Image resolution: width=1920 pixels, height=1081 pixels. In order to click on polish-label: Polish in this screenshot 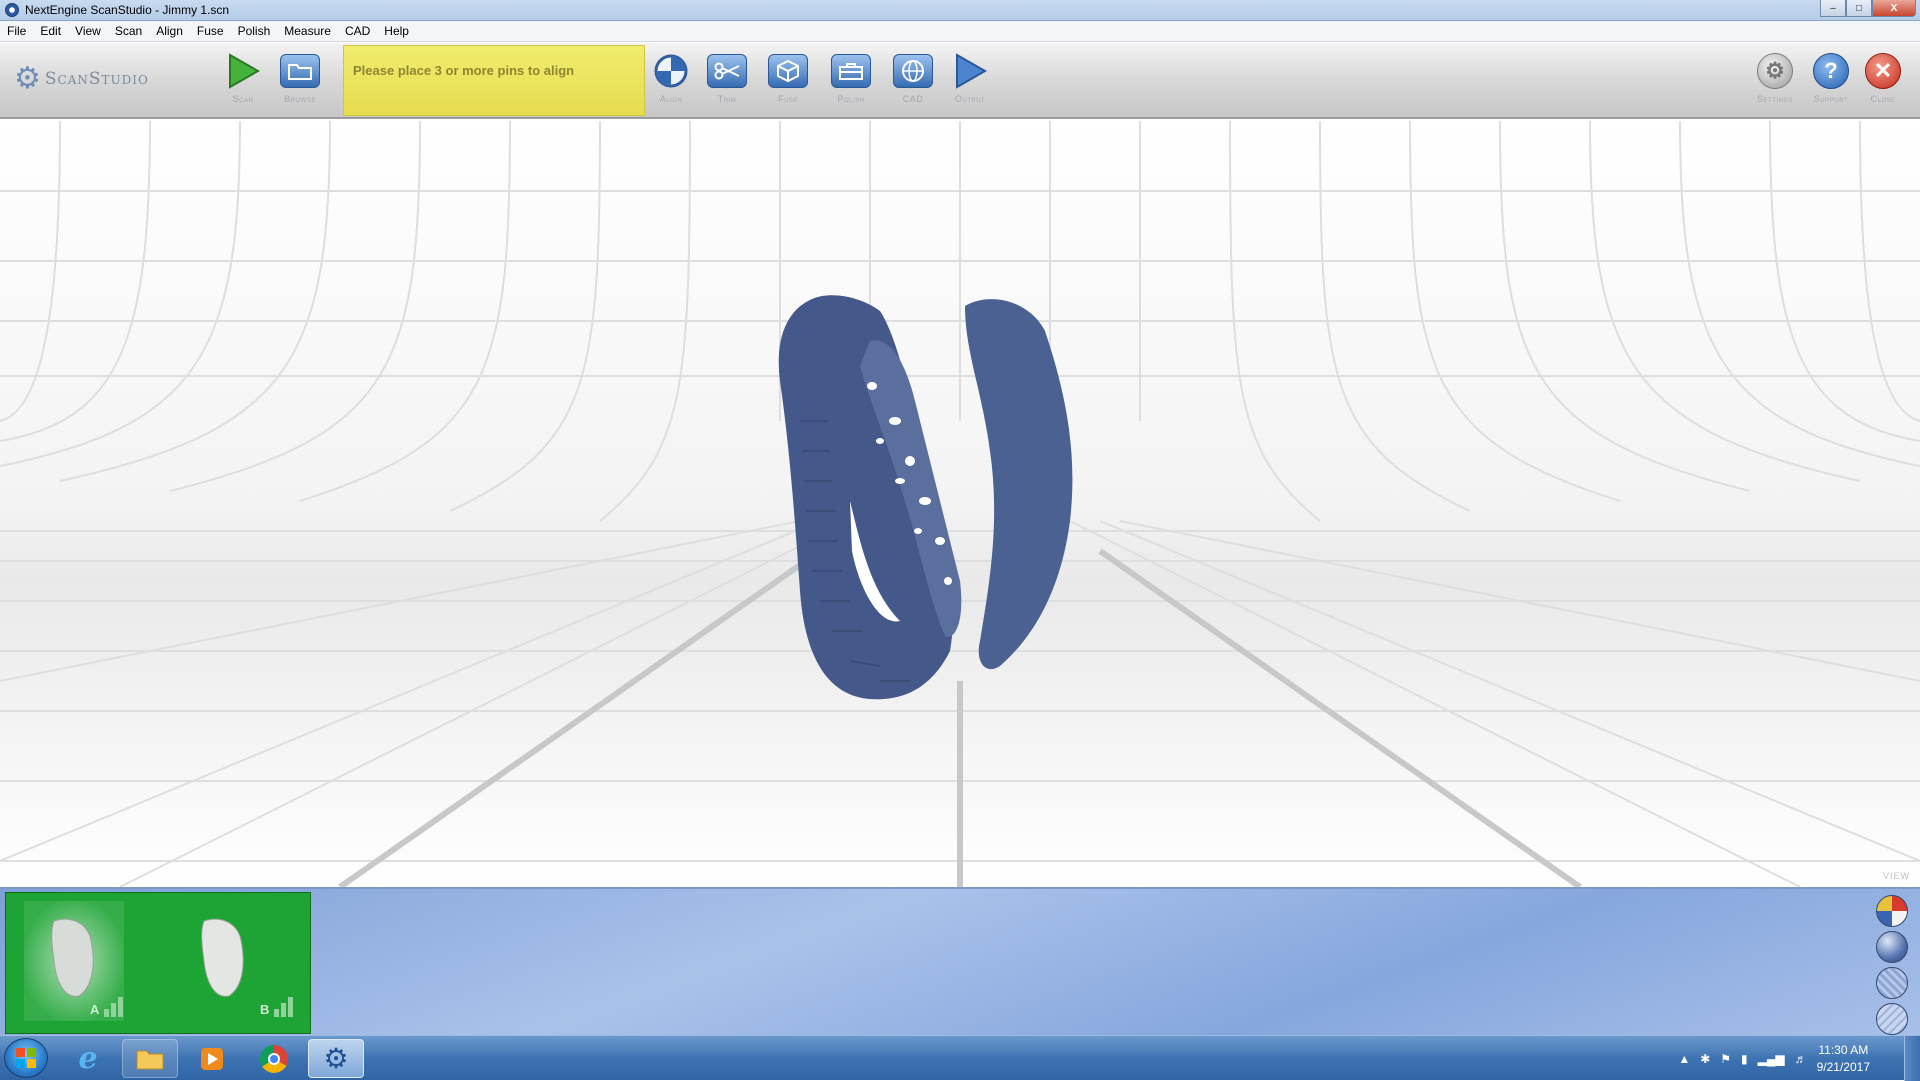, I will do `click(851, 99)`.